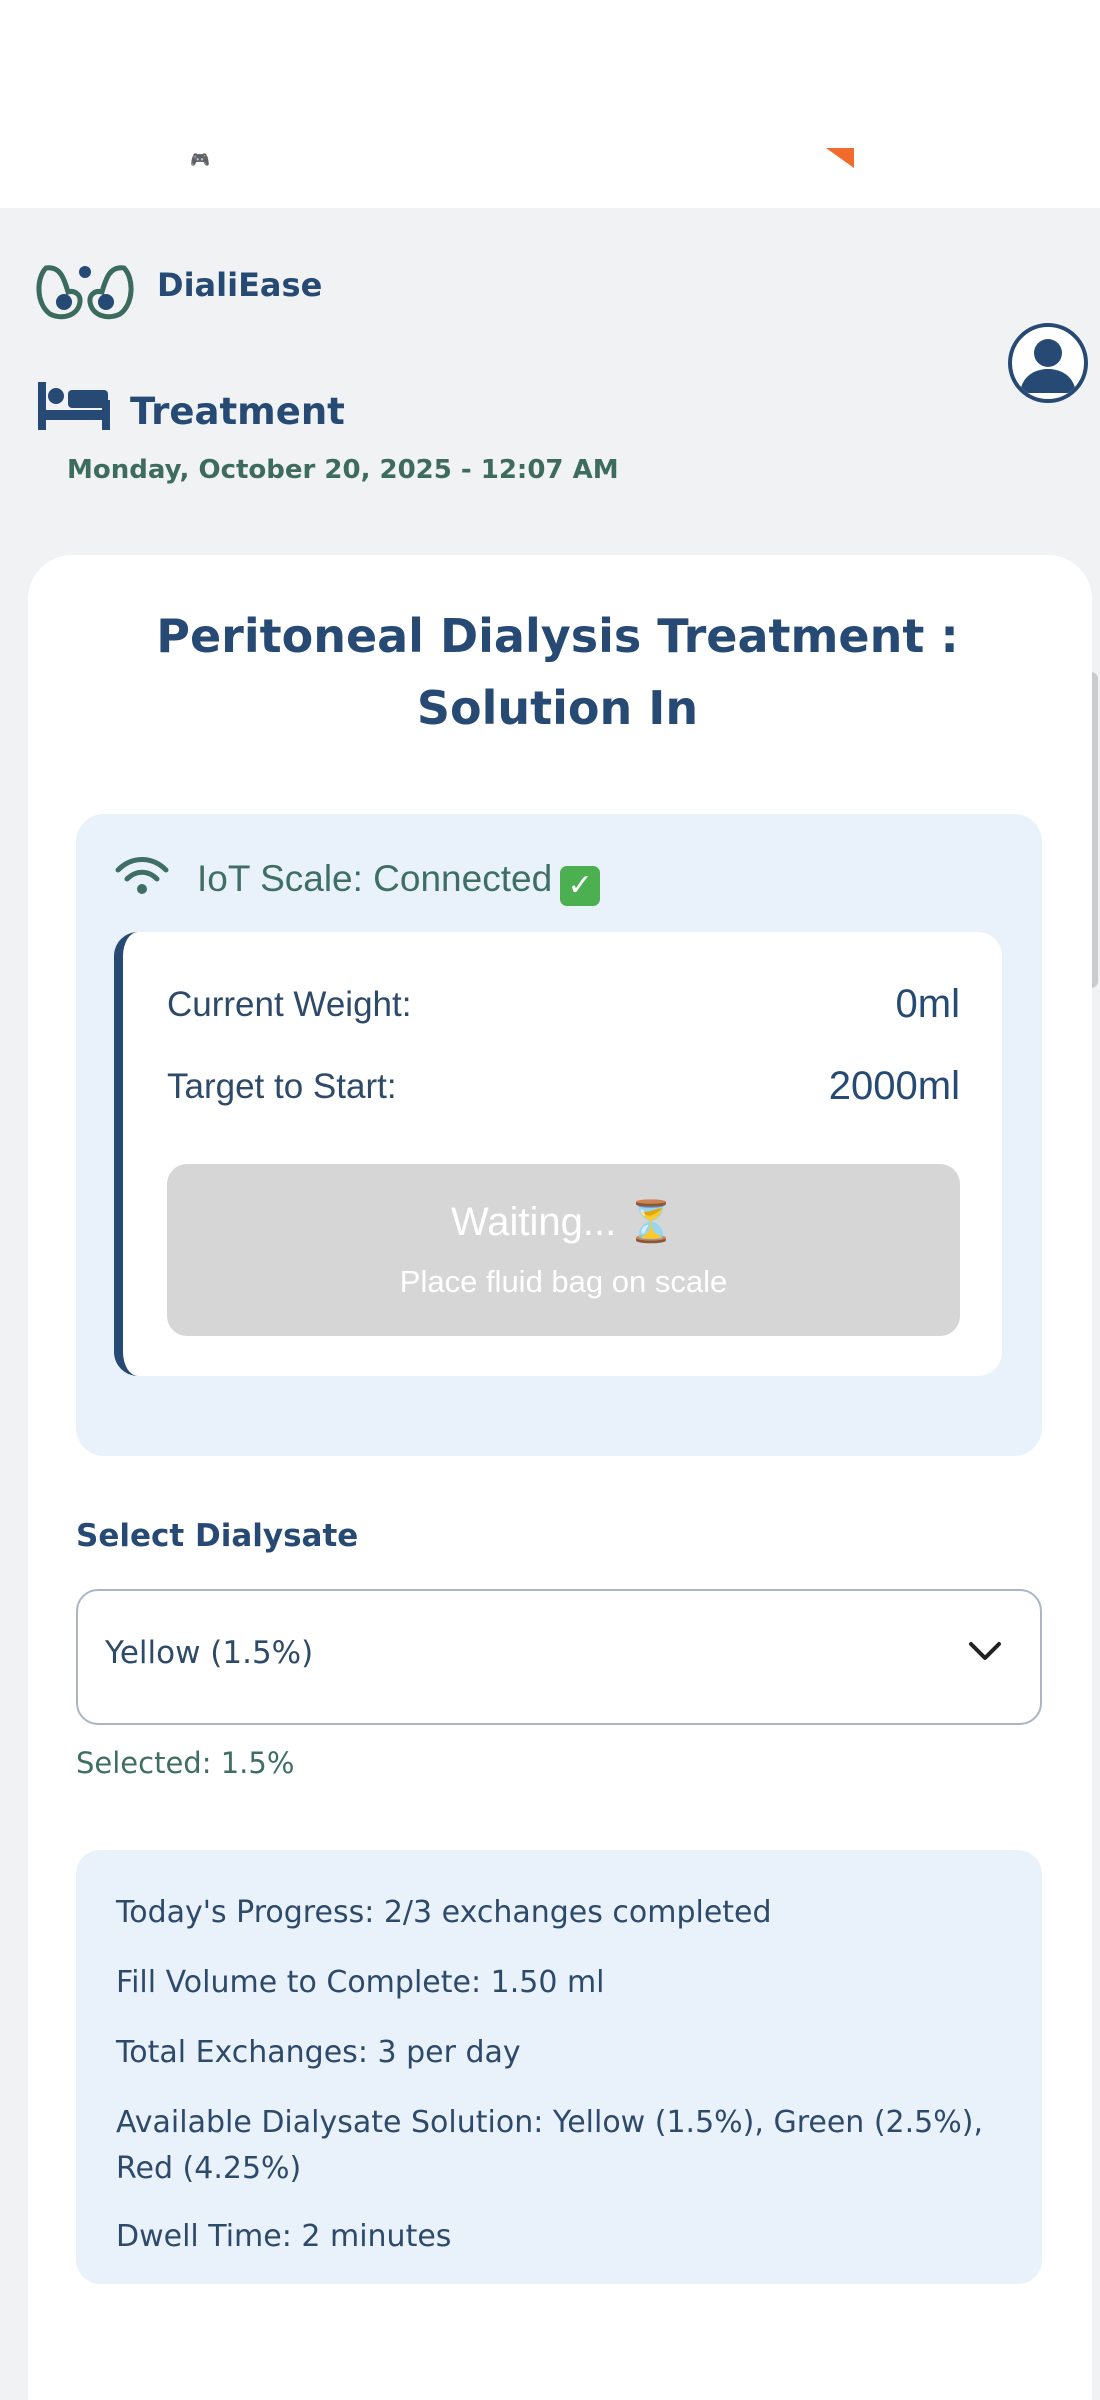 Image resolution: width=1100 pixels, height=2400 pixels. I want to click on kidney-logo-icon, so click(85, 292).